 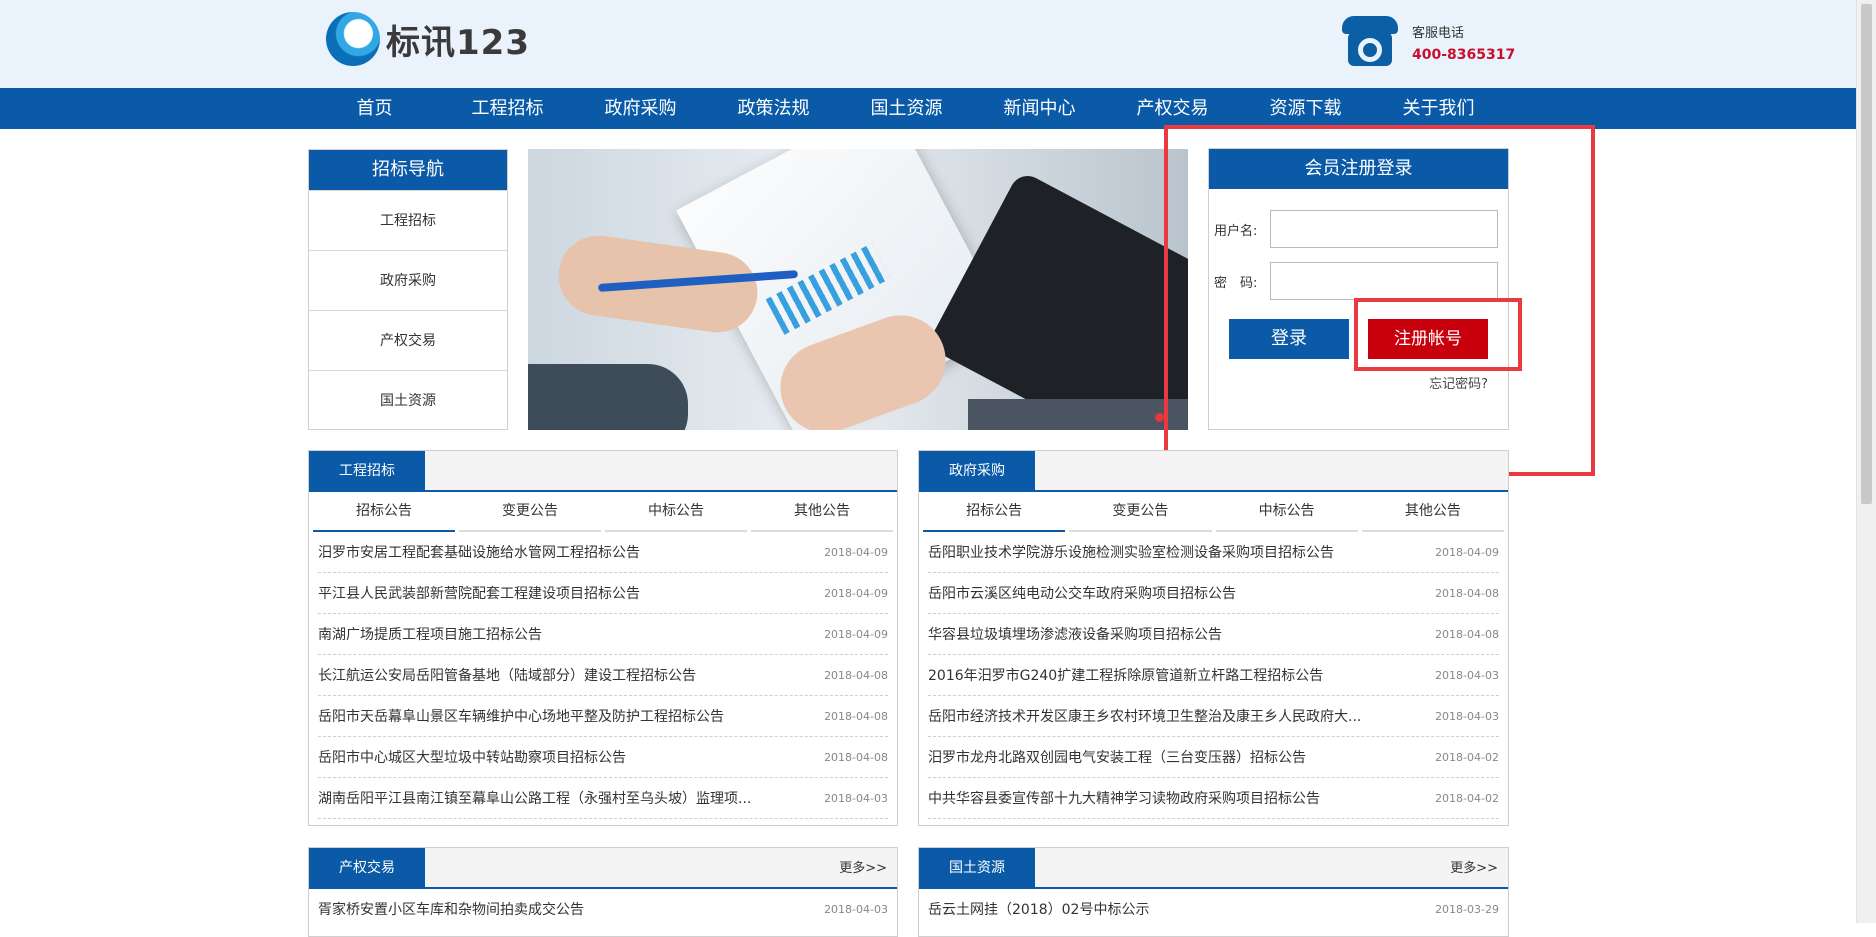 What do you see at coordinates (479, 593) in the screenshot?
I see `notice-title: 平江县人民武装部新营院配套工程建设项目招标公告` at bounding box center [479, 593].